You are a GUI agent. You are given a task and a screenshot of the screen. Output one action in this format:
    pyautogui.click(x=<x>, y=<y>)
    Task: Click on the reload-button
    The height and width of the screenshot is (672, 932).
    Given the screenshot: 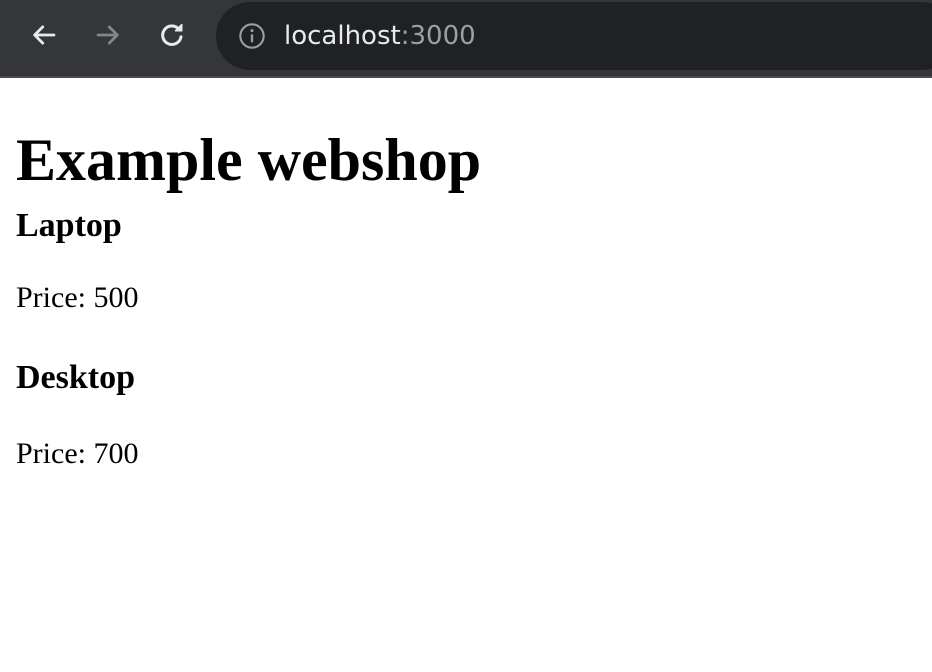 What is the action you would take?
    pyautogui.click(x=172, y=35)
    